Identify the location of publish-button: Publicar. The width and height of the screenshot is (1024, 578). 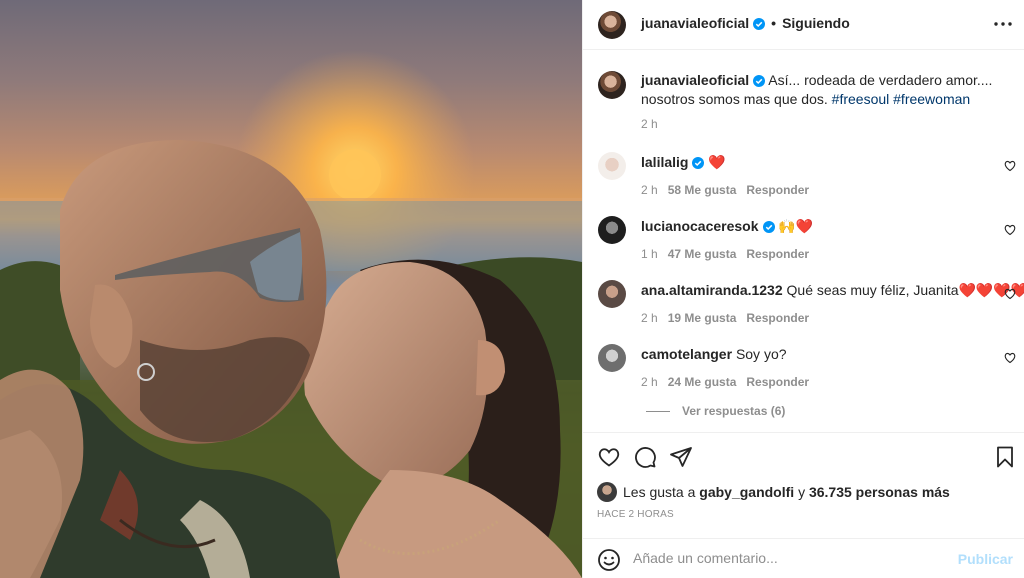
(985, 559).